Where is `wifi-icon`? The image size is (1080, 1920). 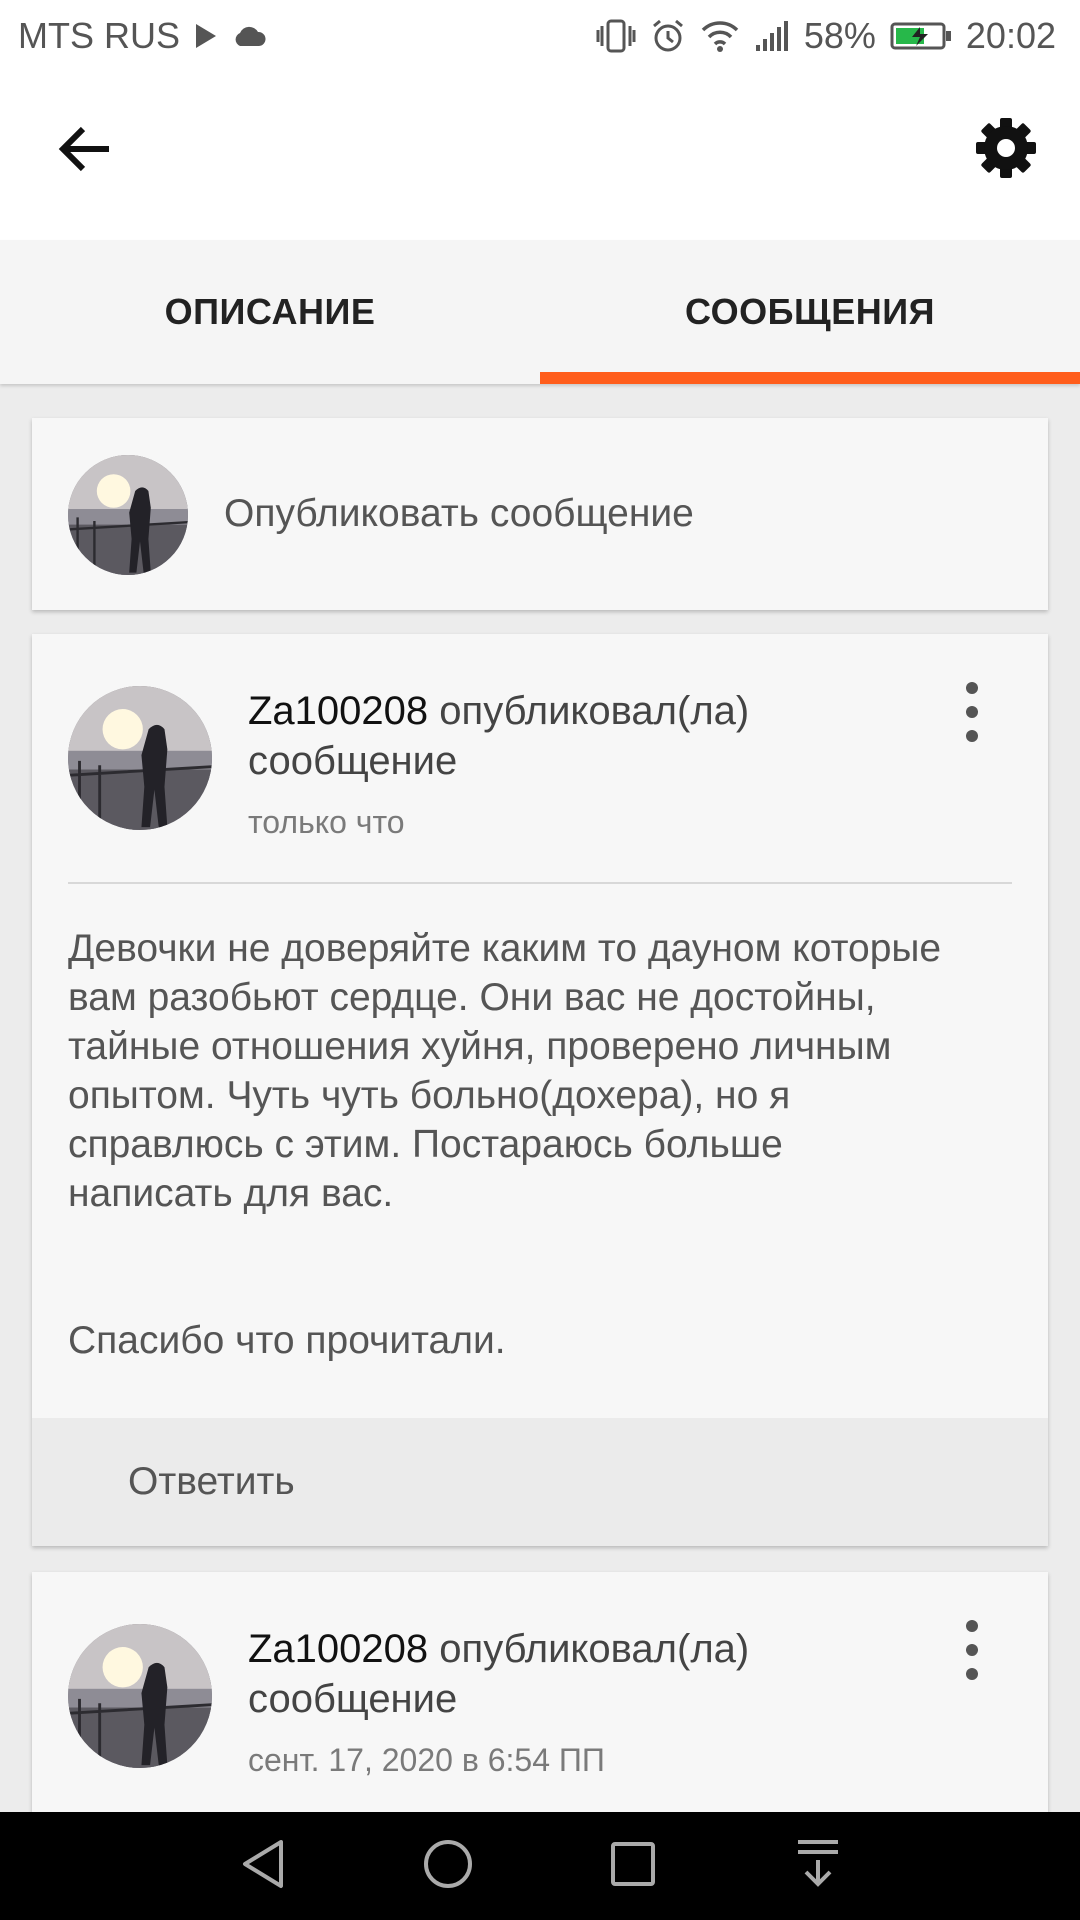 wifi-icon is located at coordinates (720, 36).